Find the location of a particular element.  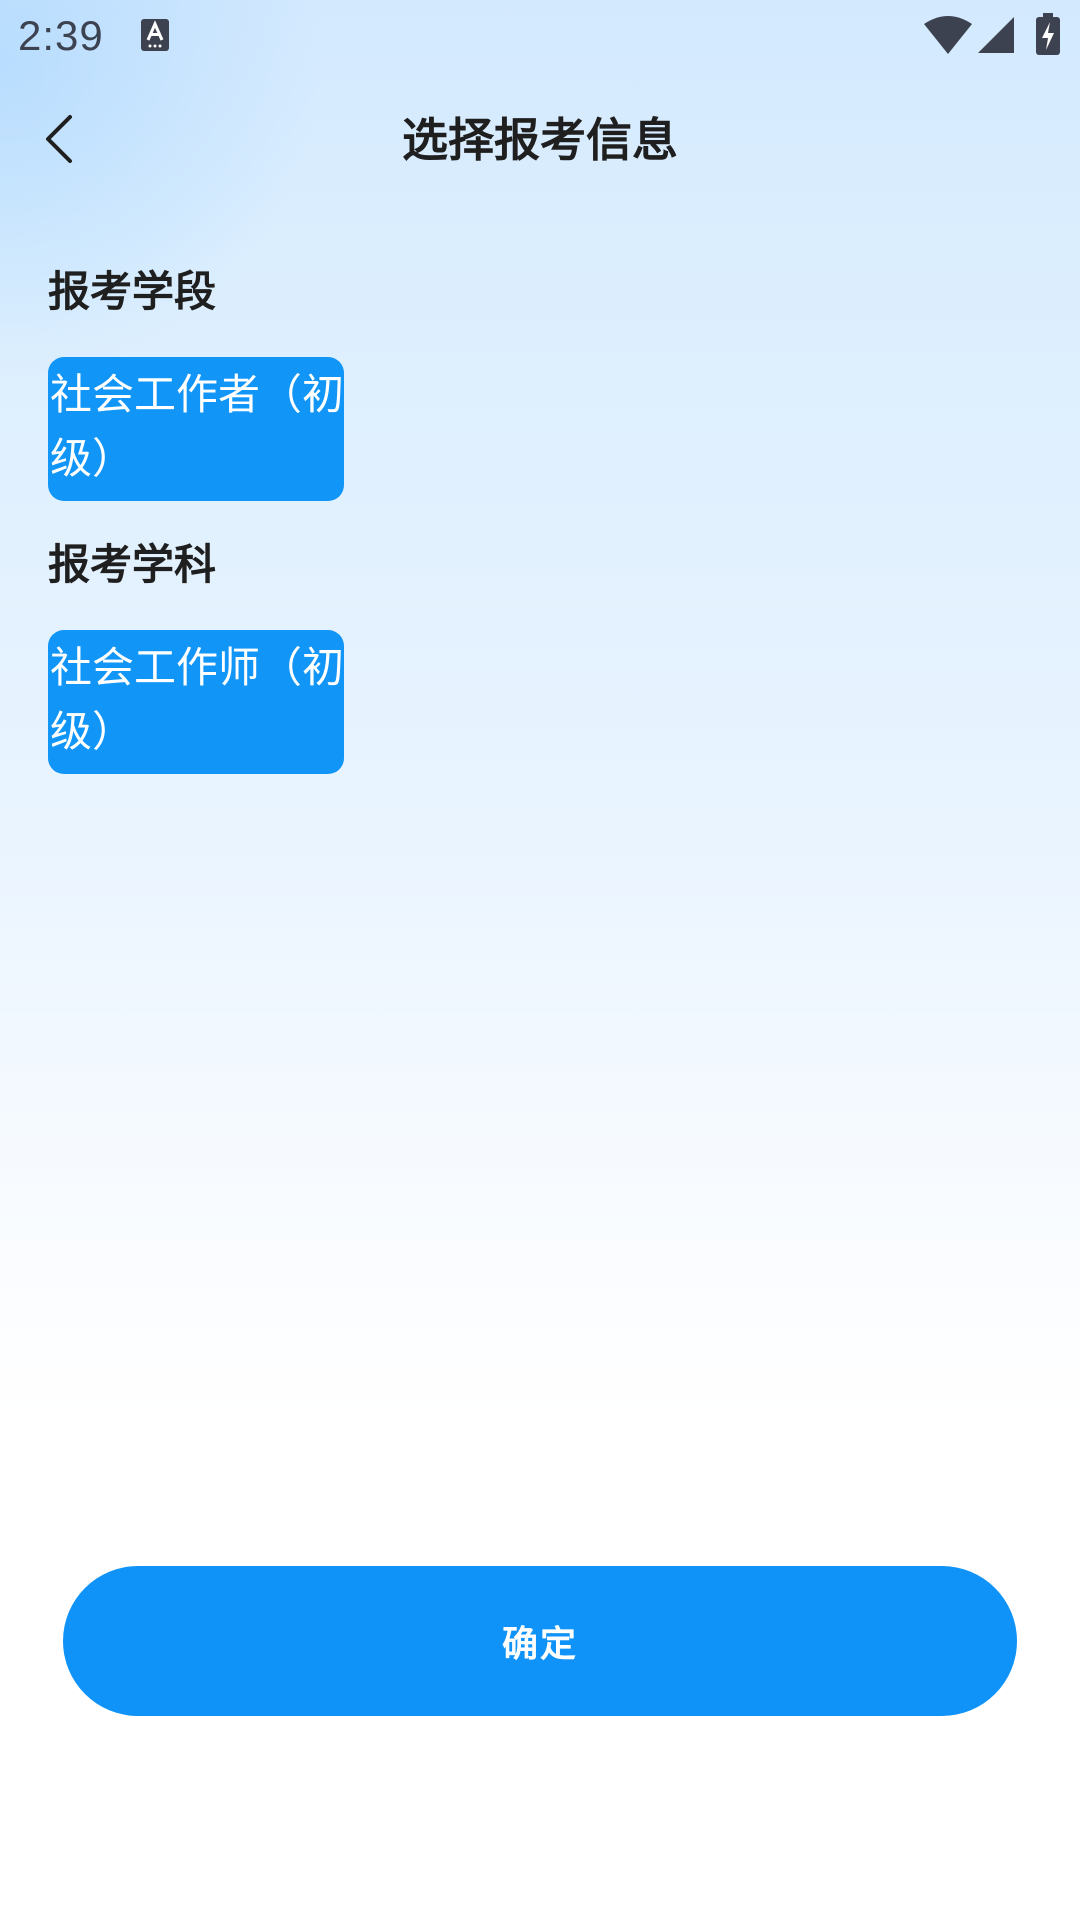

nav-bar: 选择报考信息 is located at coordinates (540, 140).